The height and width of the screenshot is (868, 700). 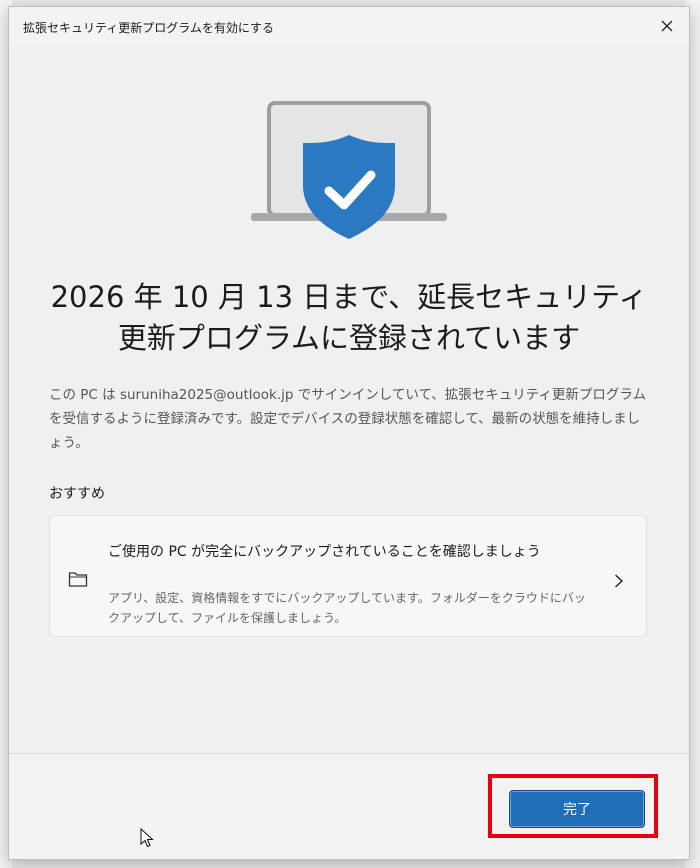 What do you see at coordinates (349, 26) in the screenshot?
I see `dialog-titlebar: 拡張セキュリティ更新プログラムを有効にする` at bounding box center [349, 26].